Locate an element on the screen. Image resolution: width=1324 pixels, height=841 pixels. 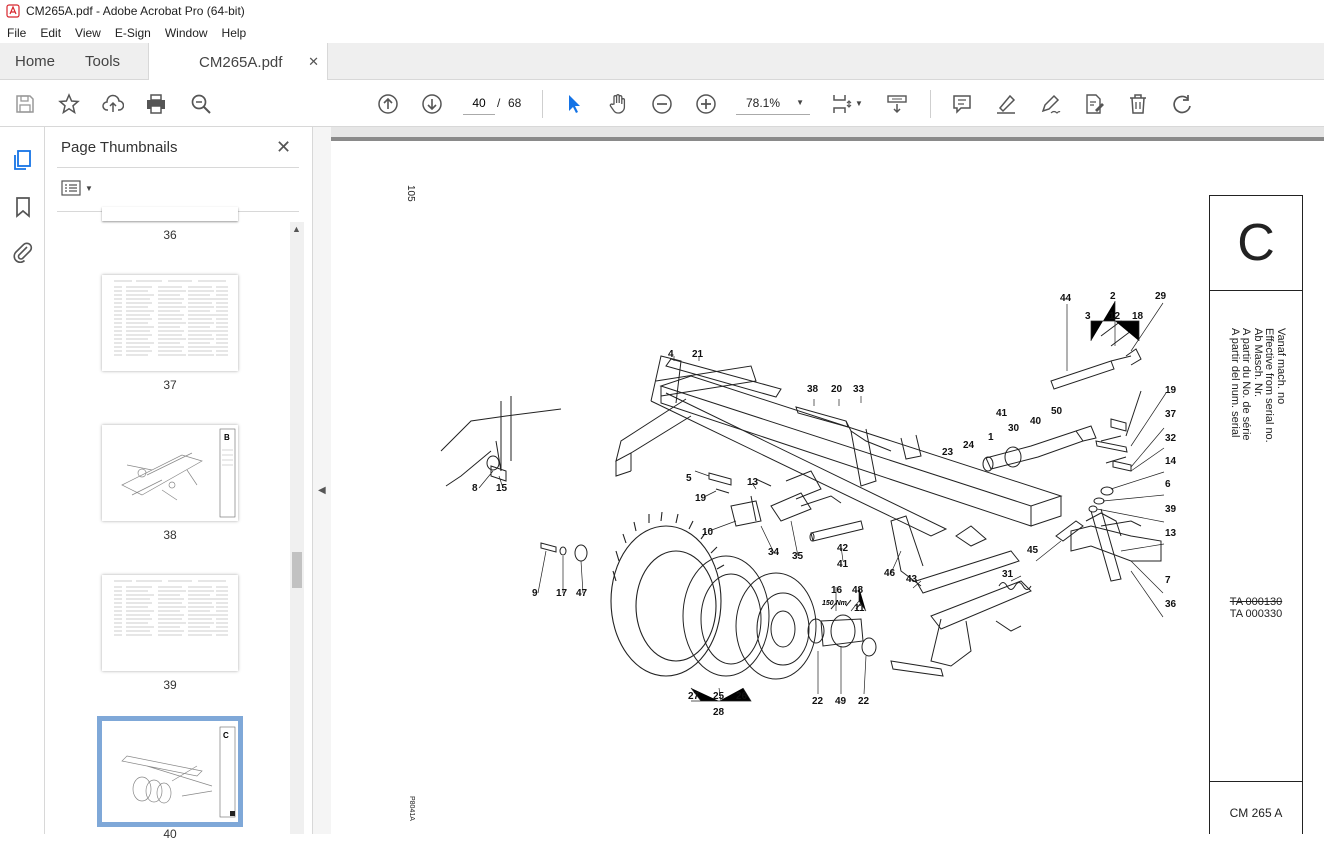
callout: 10 is located at coordinates (708, 532).